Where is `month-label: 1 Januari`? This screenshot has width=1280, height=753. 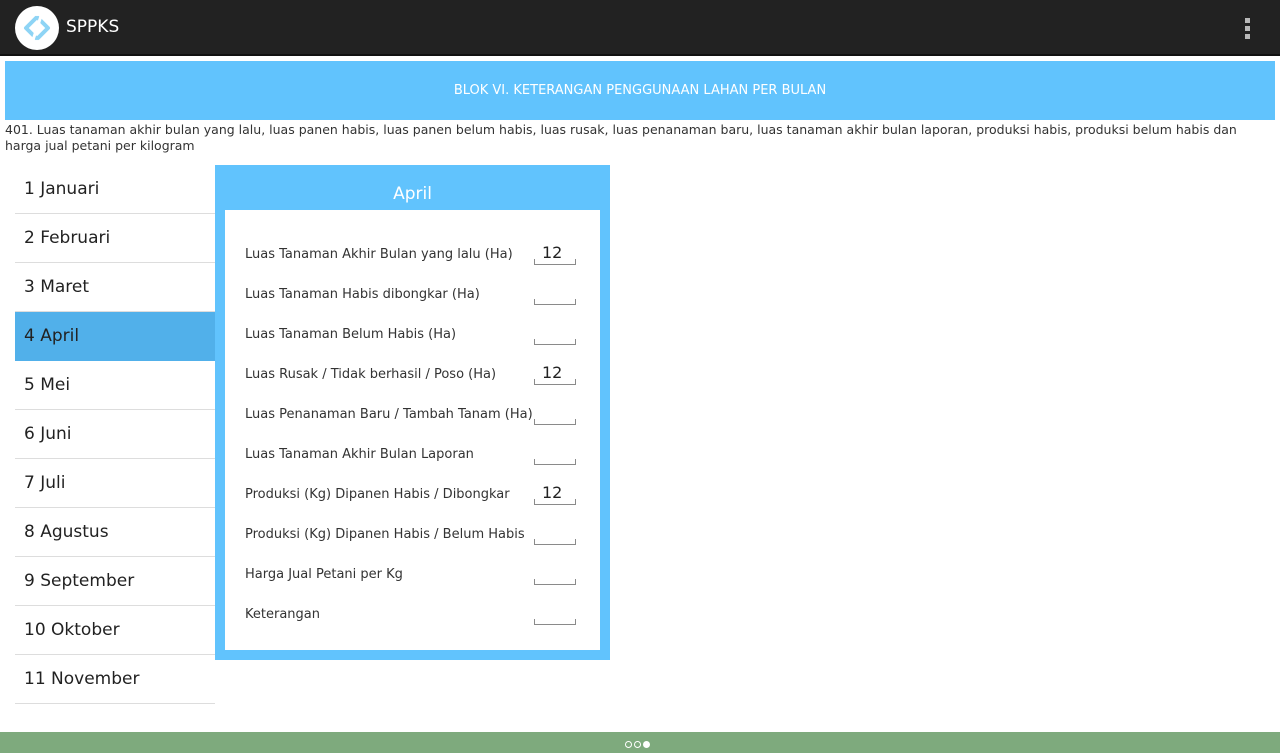
month-label: 1 Januari is located at coordinates (62, 189).